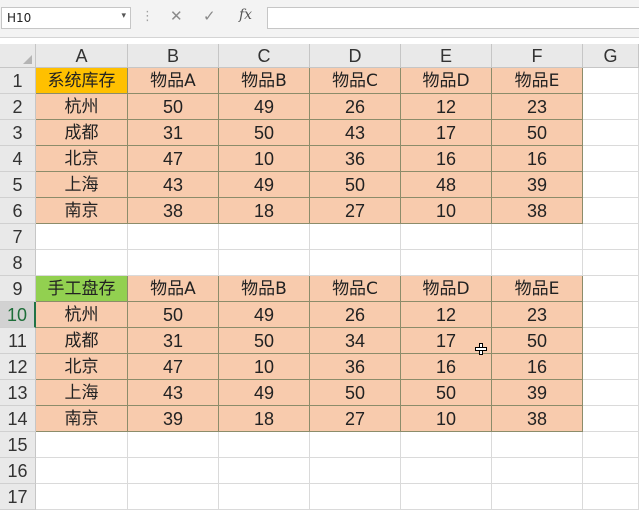 This screenshot has height=510, width=639. Describe the element at coordinates (82, 419) in the screenshot. I see `table2-city-cell: 南京` at that location.